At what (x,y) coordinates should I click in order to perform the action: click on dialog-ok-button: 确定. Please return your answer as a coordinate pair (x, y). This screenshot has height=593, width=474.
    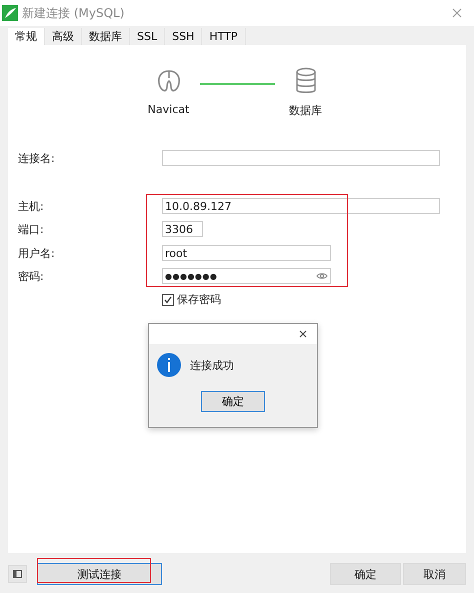
    Looking at the image, I should click on (233, 401).